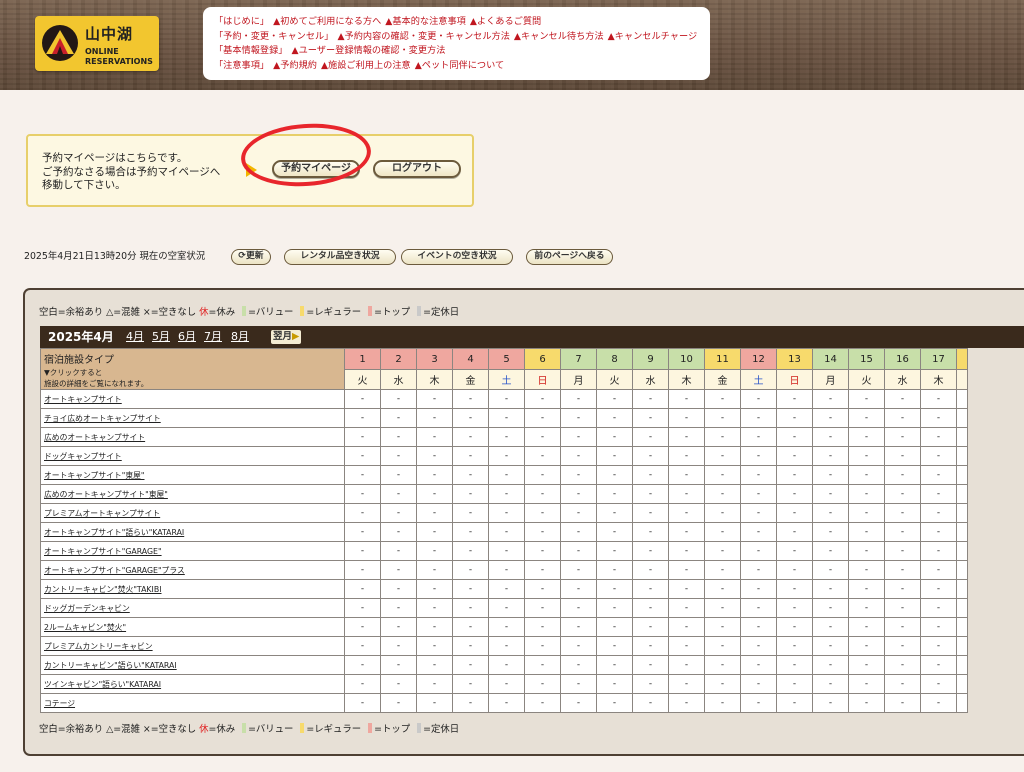 The width and height of the screenshot is (1024, 772). What do you see at coordinates (97, 43) in the screenshot?
I see `site-logo: 山中湖 ONLINE RESERVATIONS` at bounding box center [97, 43].